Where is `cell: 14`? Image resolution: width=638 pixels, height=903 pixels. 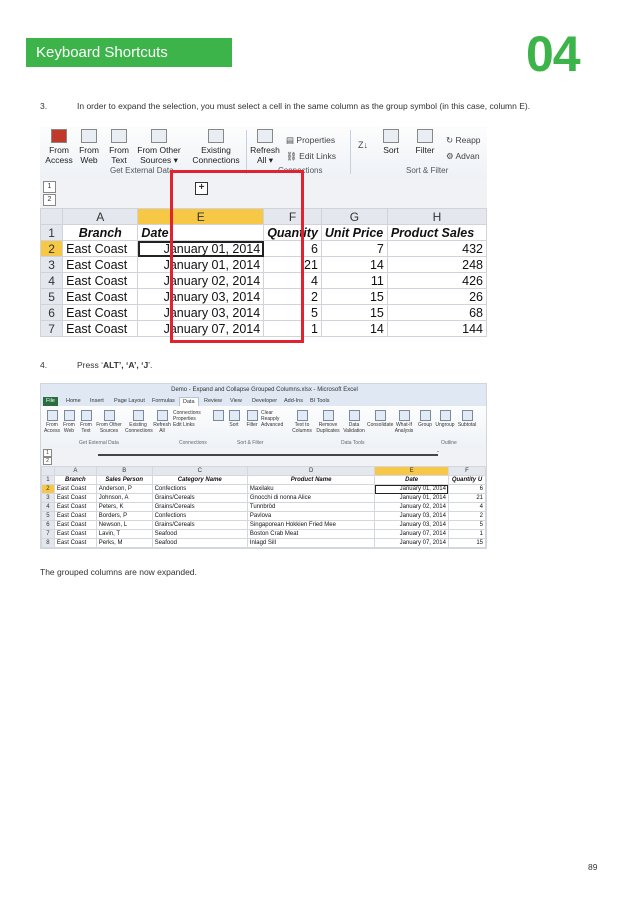
cell: 14 is located at coordinates (354, 264).